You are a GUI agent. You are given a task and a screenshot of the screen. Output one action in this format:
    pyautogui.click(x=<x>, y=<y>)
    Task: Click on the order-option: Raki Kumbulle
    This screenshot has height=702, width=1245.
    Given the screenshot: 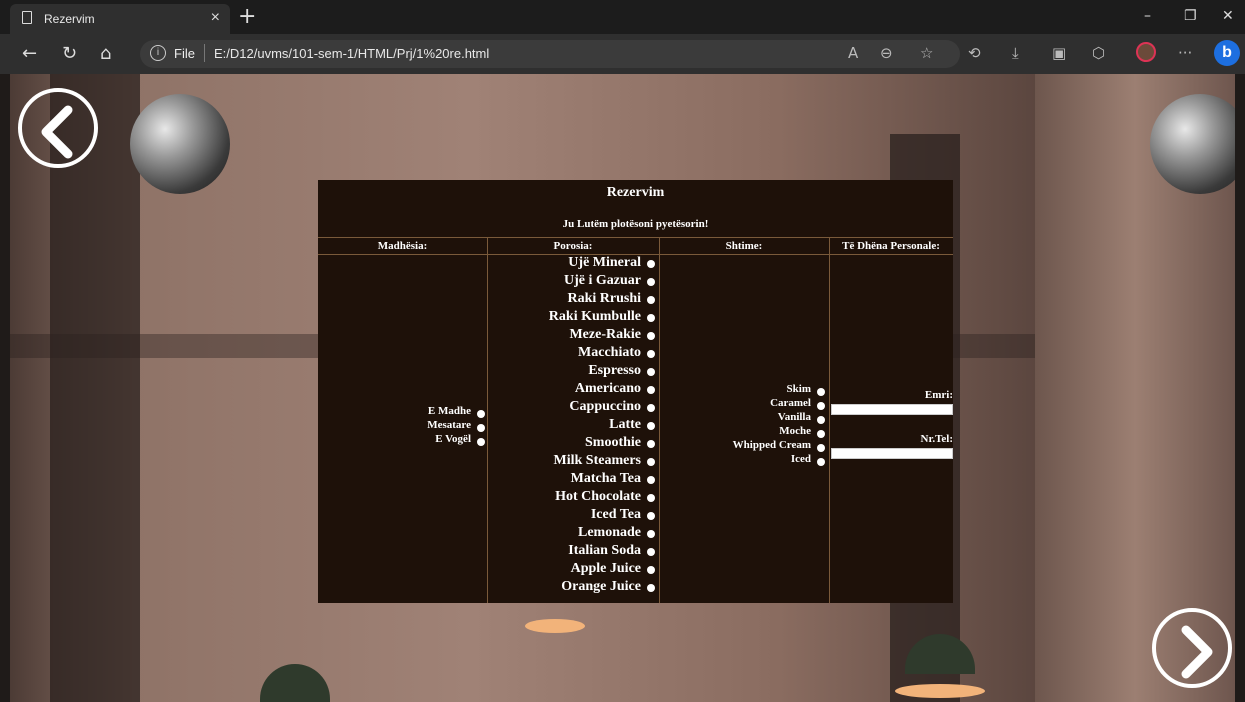 What is the action you would take?
    pyautogui.click(x=572, y=318)
    